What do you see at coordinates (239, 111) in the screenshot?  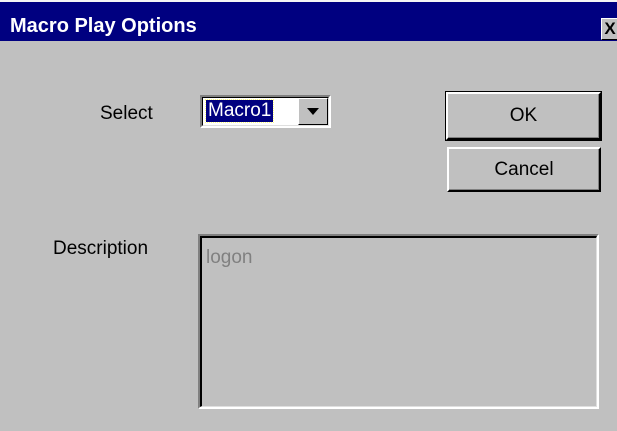 I see `macro-select-value: Macro1` at bounding box center [239, 111].